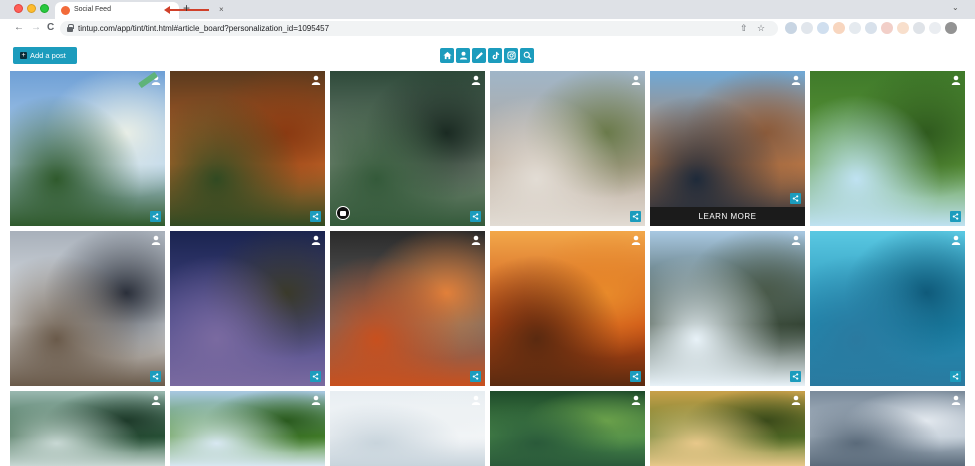 The image size is (975, 466). Describe the element at coordinates (479, 55) in the screenshot. I see `pencil-filter-button` at that location.